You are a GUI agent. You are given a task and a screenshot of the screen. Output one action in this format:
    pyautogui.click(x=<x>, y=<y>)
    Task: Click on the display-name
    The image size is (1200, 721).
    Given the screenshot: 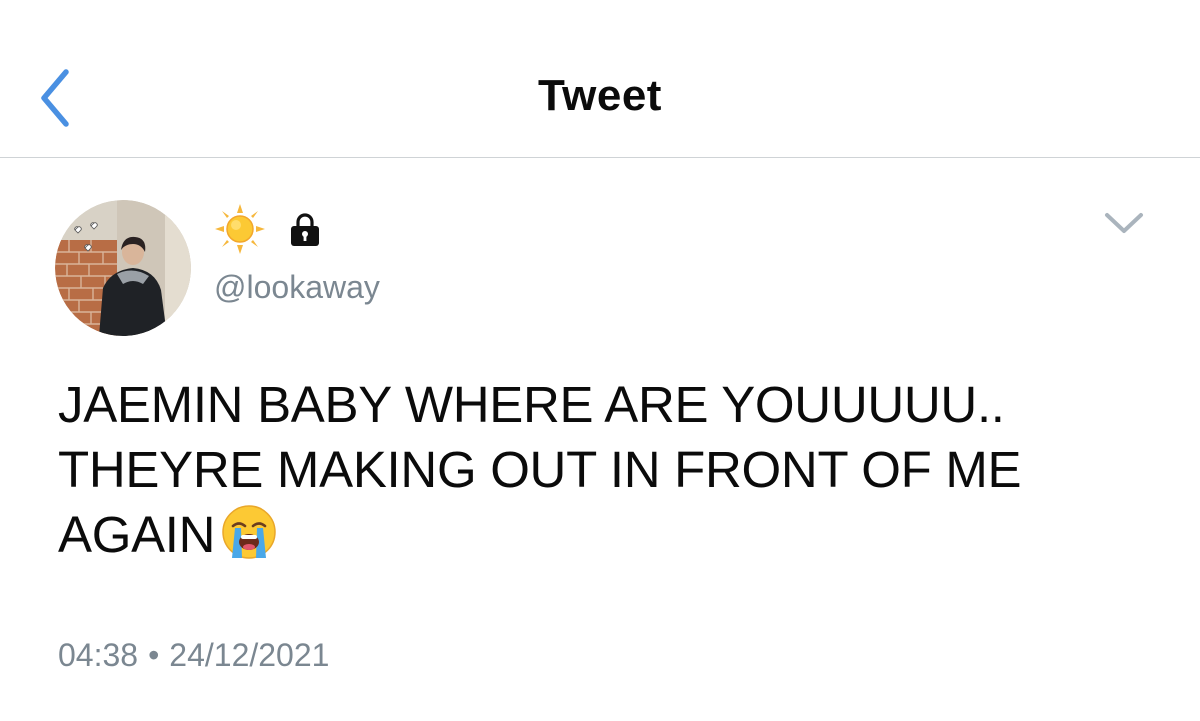 What is the action you would take?
    pyautogui.click(x=268, y=229)
    